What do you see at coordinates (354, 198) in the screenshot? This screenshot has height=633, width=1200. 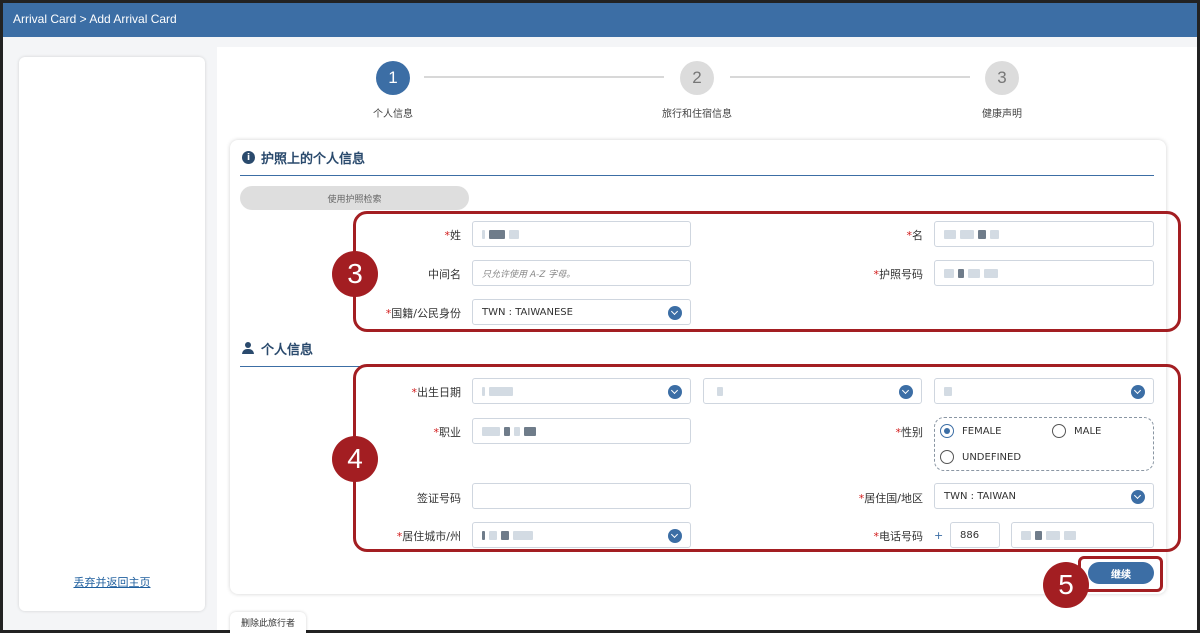 I see `passport-scan-button: 使用护照检索` at bounding box center [354, 198].